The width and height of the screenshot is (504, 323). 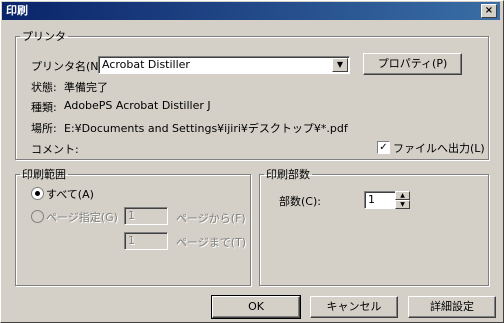 What do you see at coordinates (439, 148) in the screenshot?
I see `print-to-file-label: ファイルへ出力(L)` at bounding box center [439, 148].